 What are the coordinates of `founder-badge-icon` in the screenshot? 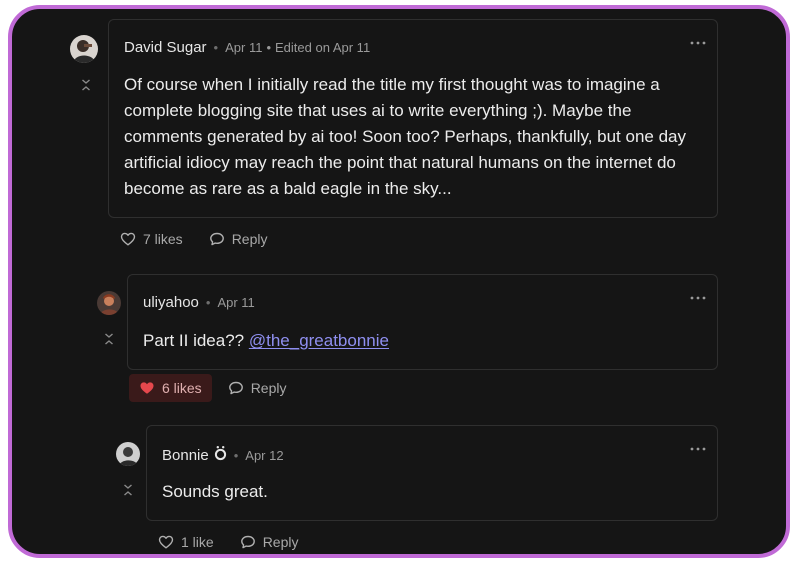 It's located at (220, 455).